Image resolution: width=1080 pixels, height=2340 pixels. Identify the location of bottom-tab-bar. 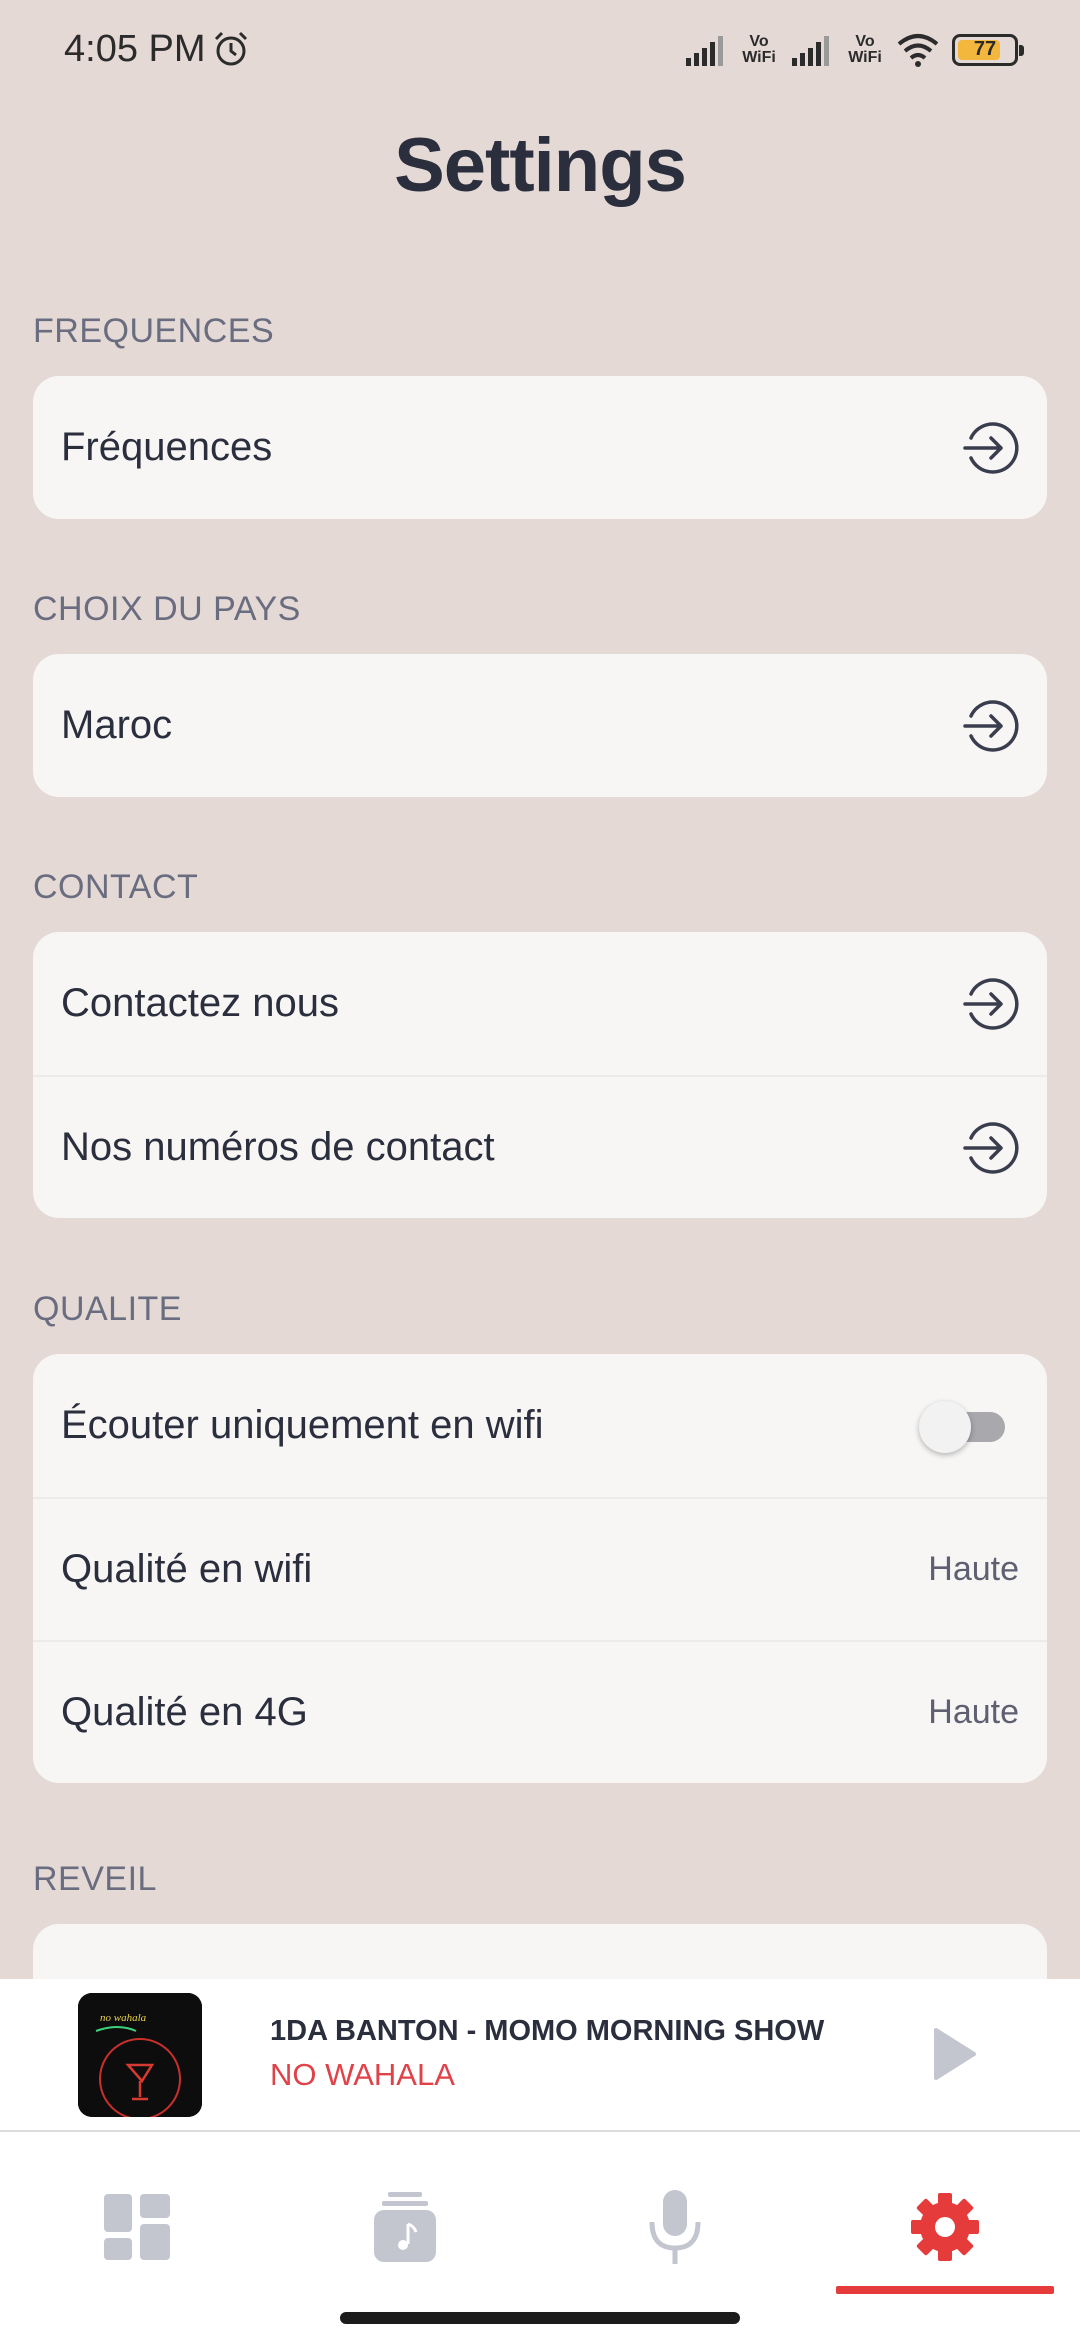
(540, 2236).